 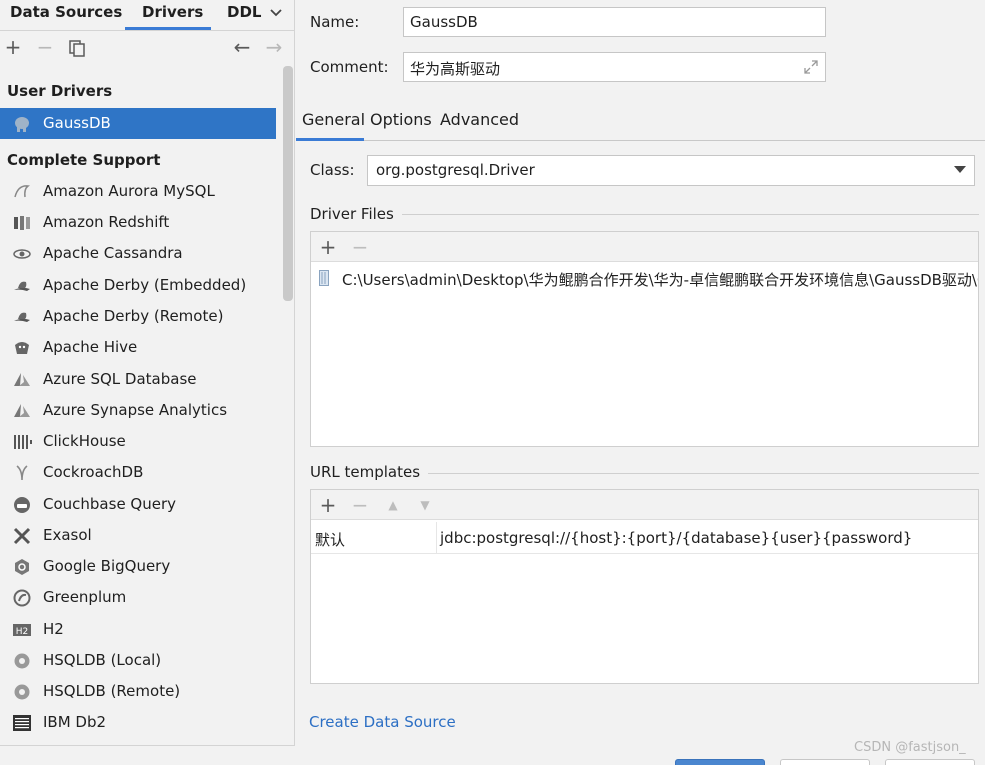 I want to click on greenplum-icon, so click(x=22, y=598).